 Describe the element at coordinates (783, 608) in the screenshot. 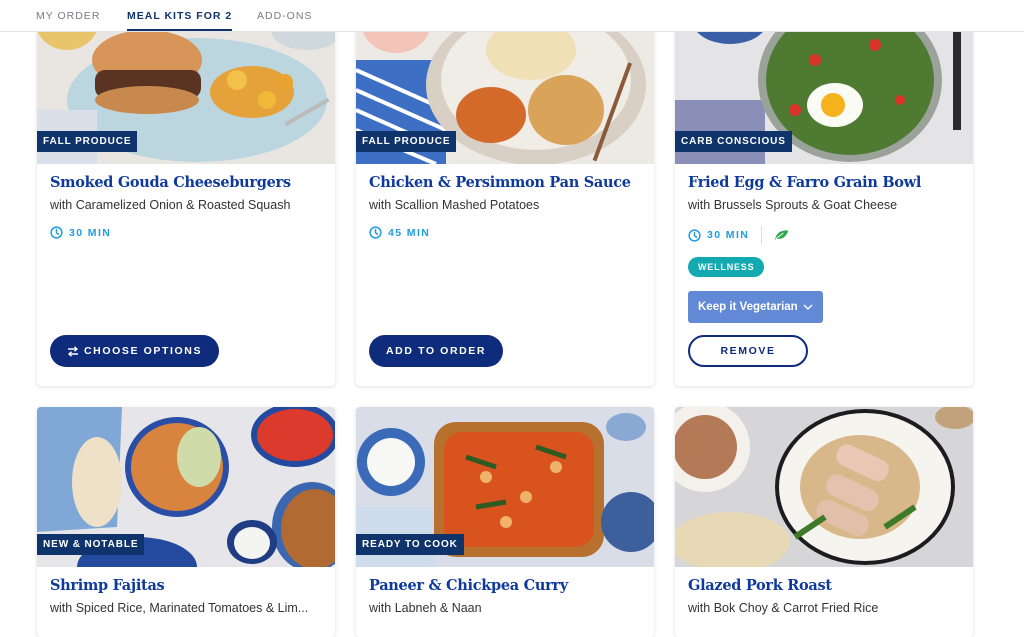

I see `recipe-subtitle: with Bok Choy & Carrot Fried Rice` at that location.